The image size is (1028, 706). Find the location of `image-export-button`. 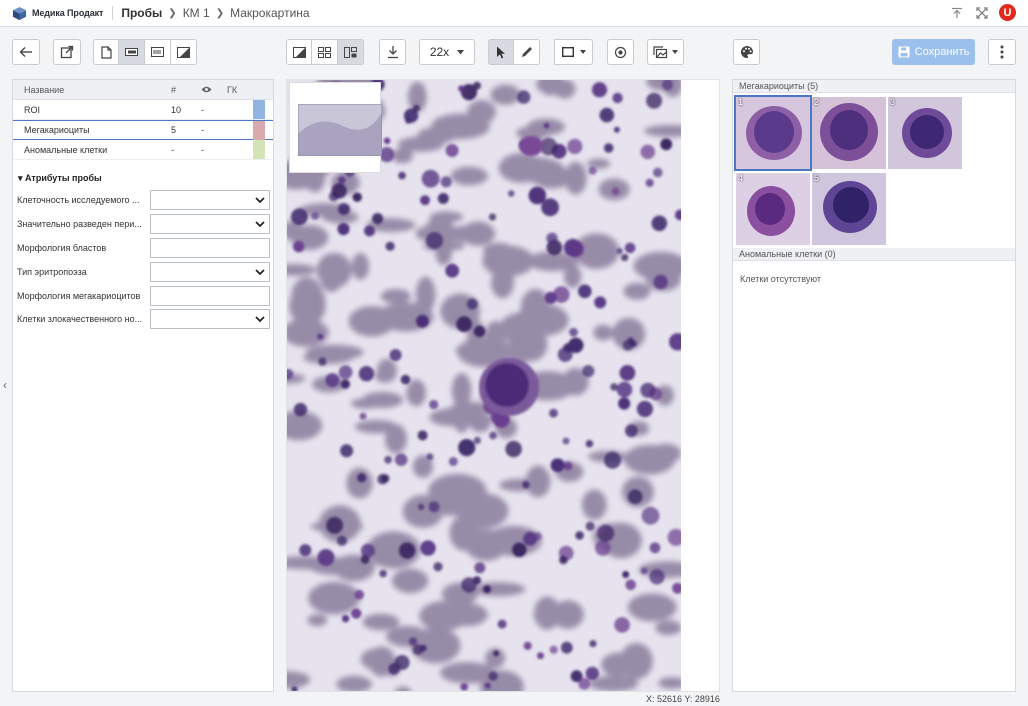

image-export-button is located at coordinates (665, 52).